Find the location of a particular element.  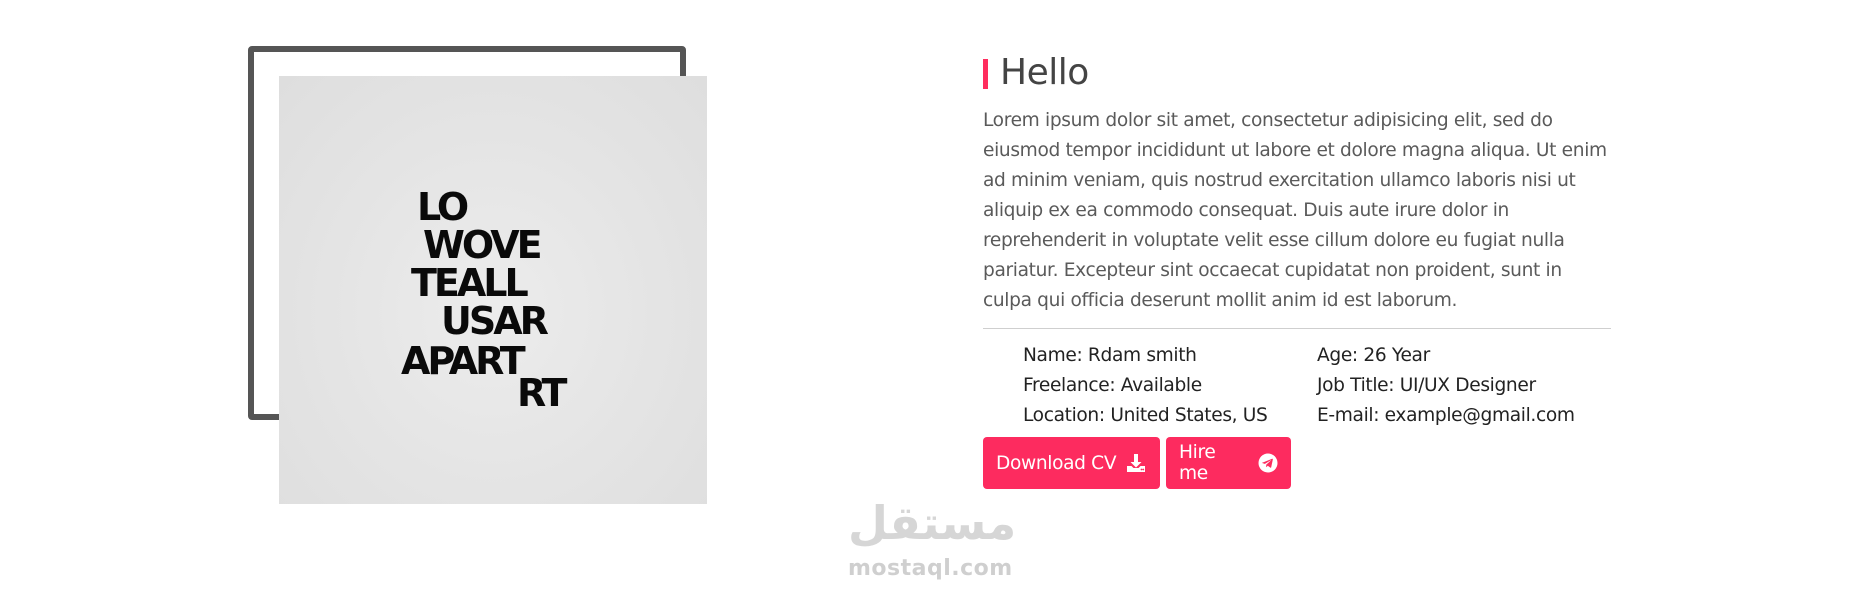

poster-line-4: USAR is located at coordinates (495, 321).